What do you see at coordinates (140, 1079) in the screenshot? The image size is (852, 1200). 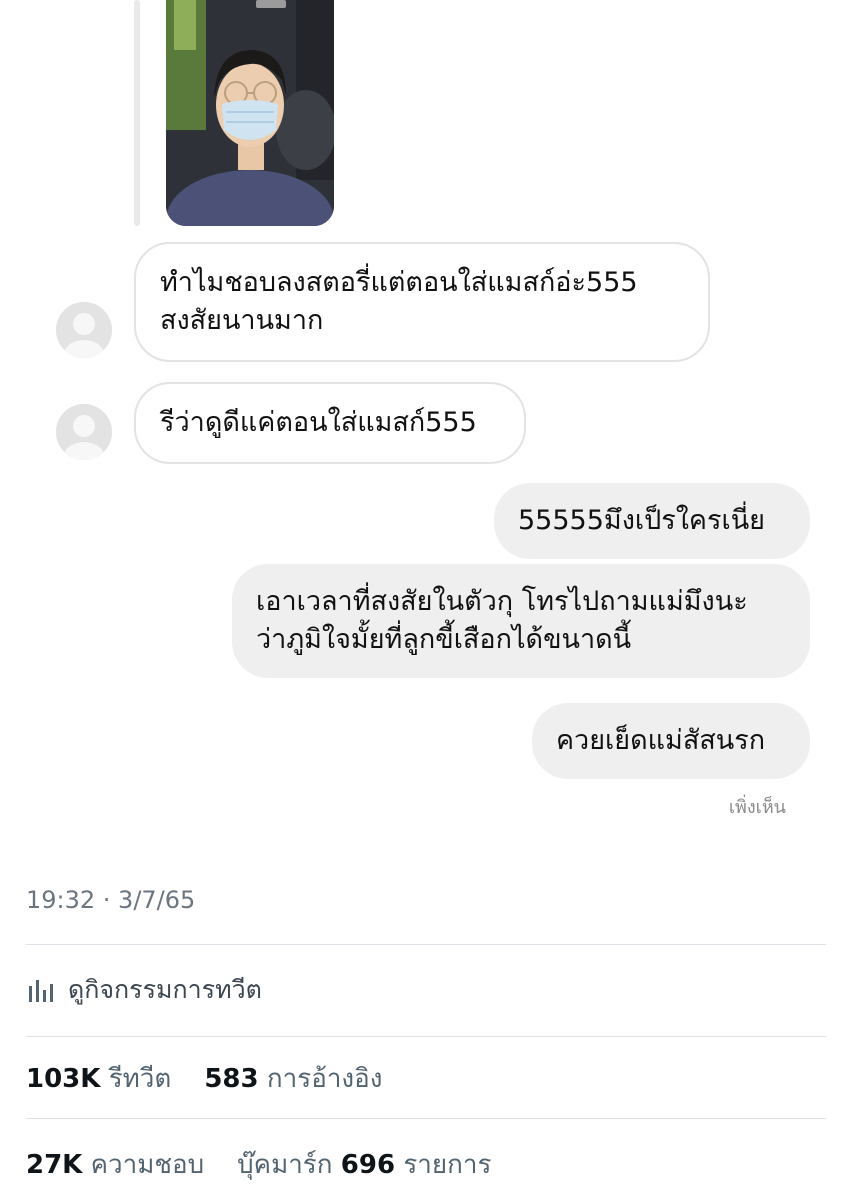 I see `retweets-label: รีทวีต` at bounding box center [140, 1079].